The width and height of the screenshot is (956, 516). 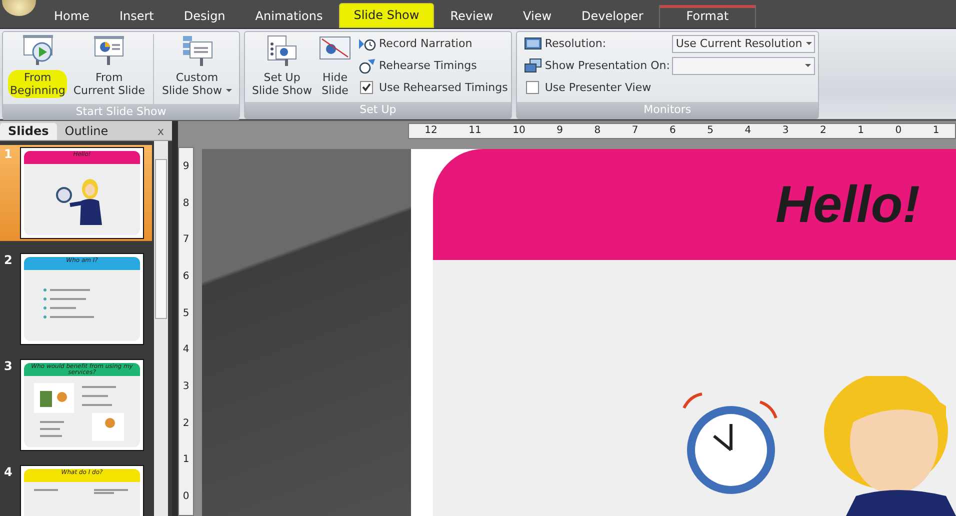 I want to click on checkbox-label: Use Presenter View, so click(x=598, y=87).